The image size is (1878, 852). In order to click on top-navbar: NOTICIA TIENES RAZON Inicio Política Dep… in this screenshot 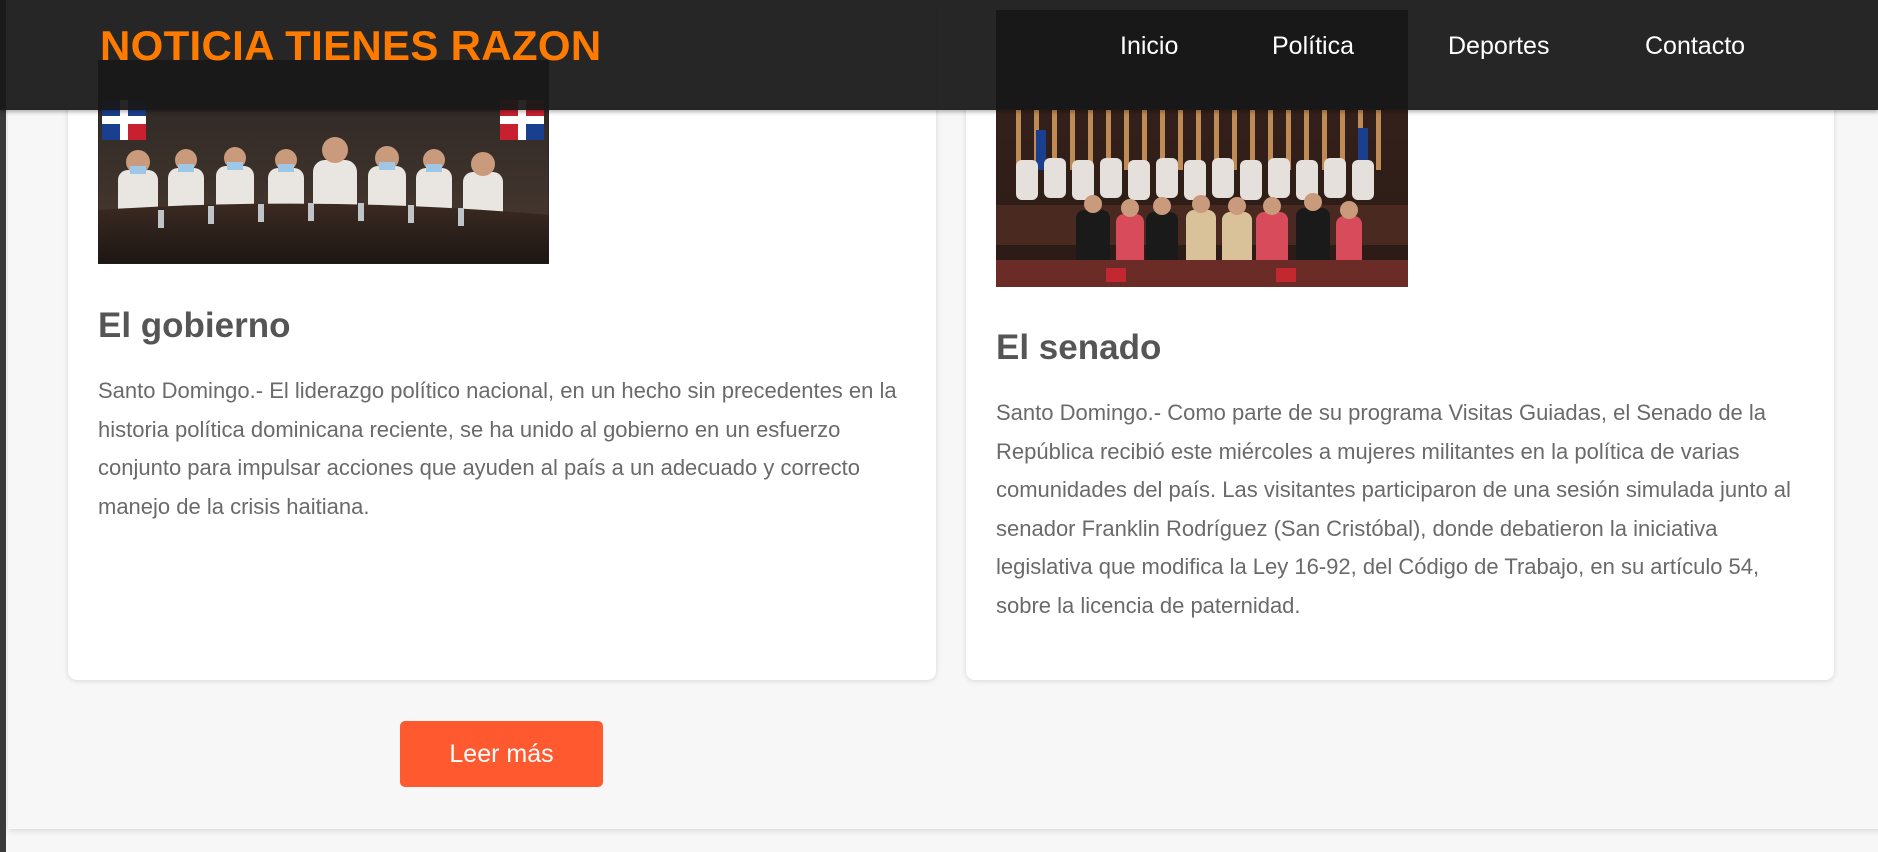, I will do `click(939, 55)`.